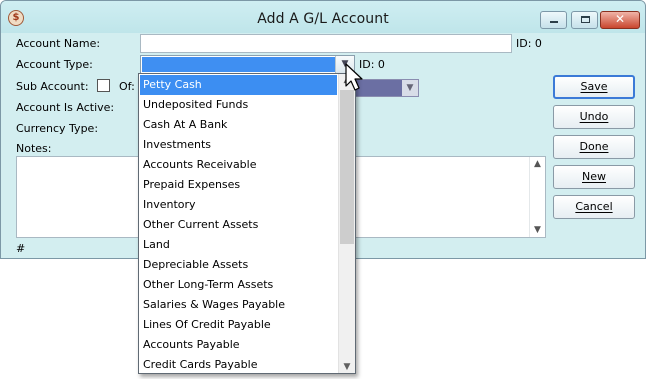  I want to click on maximize-icon, so click(585, 19).